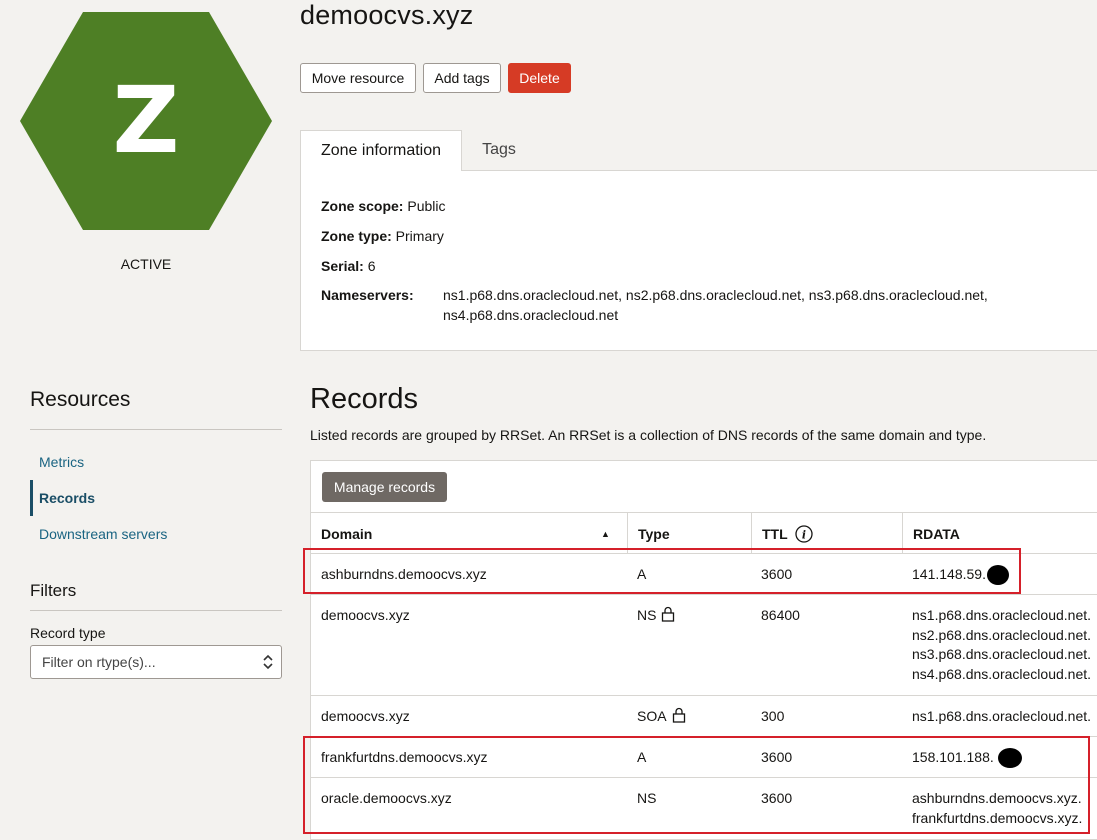 The image size is (1097, 840). Describe the element at coordinates (362, 206) in the screenshot. I see `zone-scope-label: Zone scope:` at that location.